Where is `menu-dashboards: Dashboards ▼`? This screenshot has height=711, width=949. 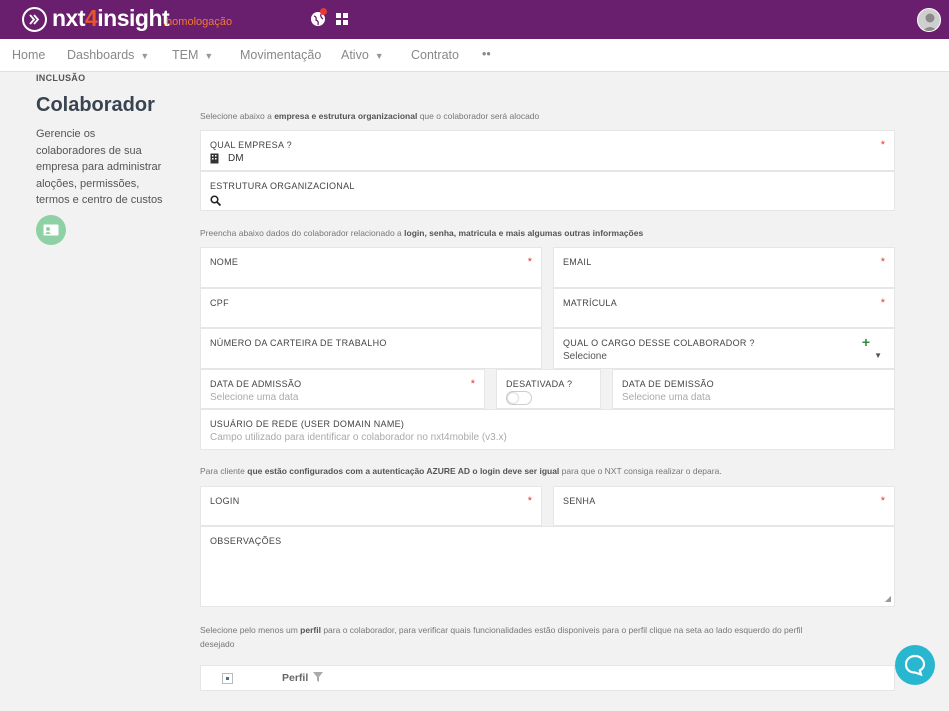 menu-dashboards: Dashboards ▼ is located at coordinates (108, 55).